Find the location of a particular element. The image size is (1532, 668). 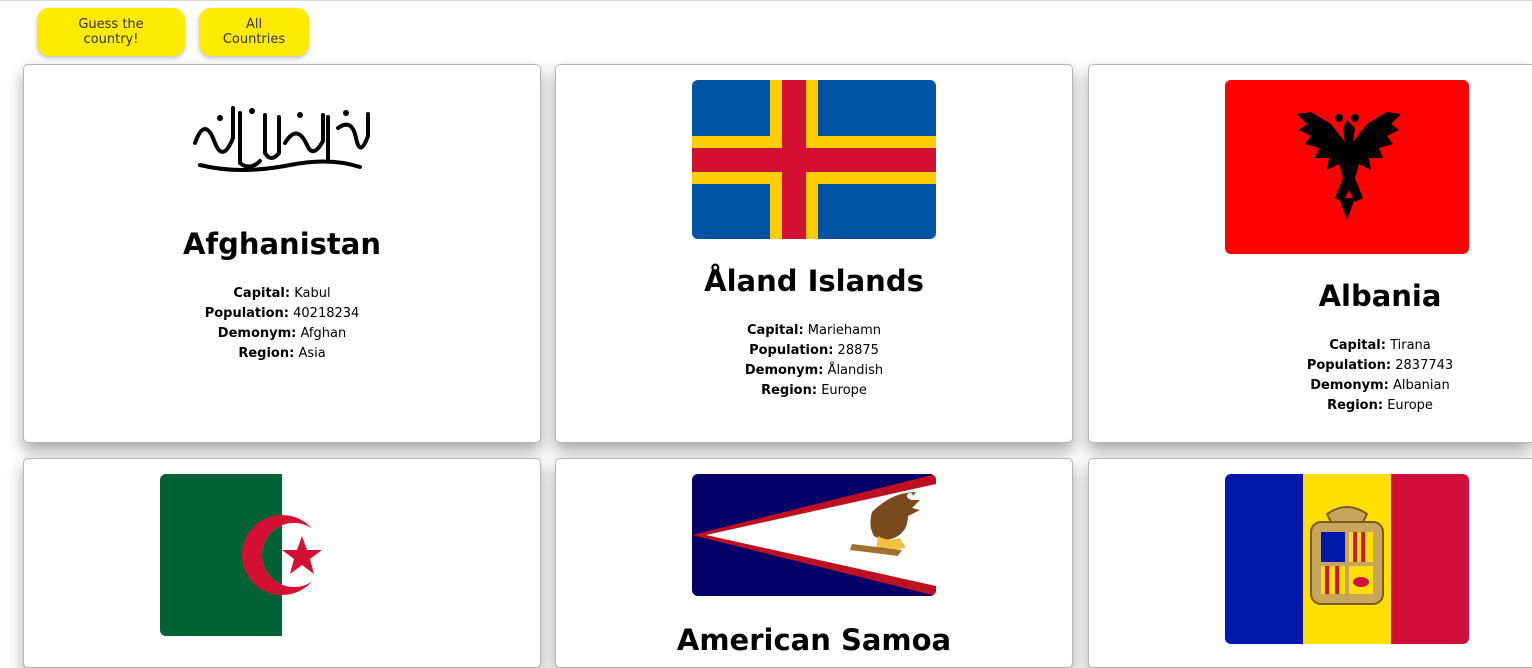

capital-row: Capital: Kabul is located at coordinates (282, 293).